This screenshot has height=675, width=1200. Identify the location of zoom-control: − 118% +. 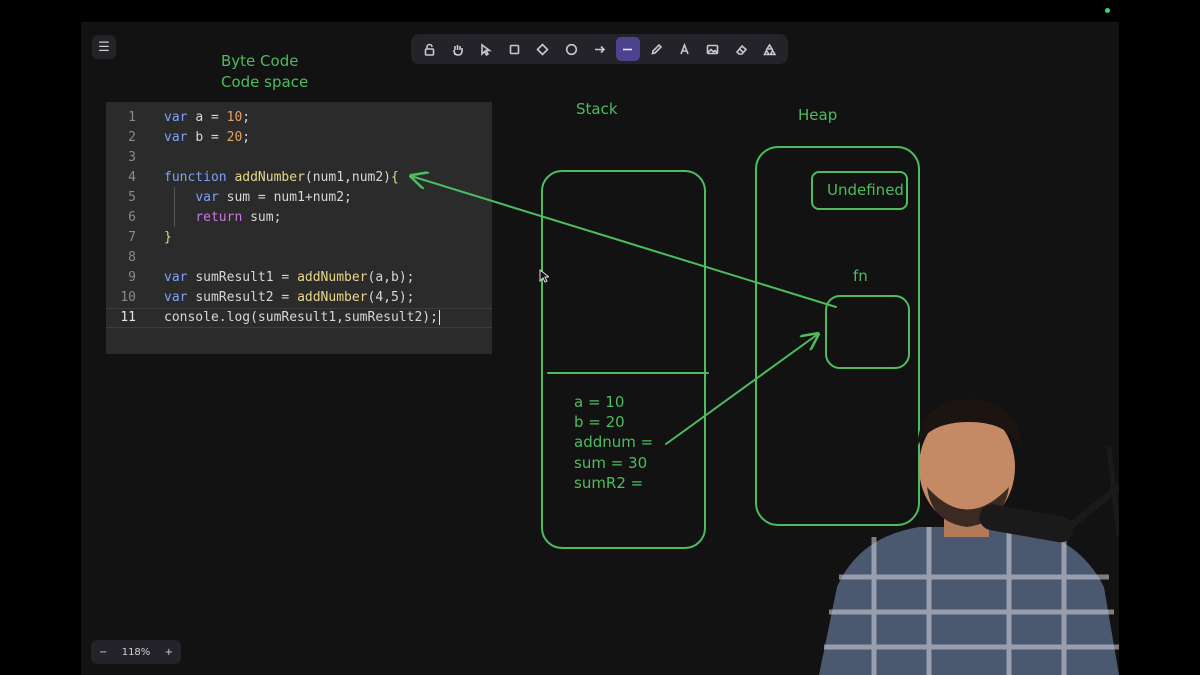
(136, 652).